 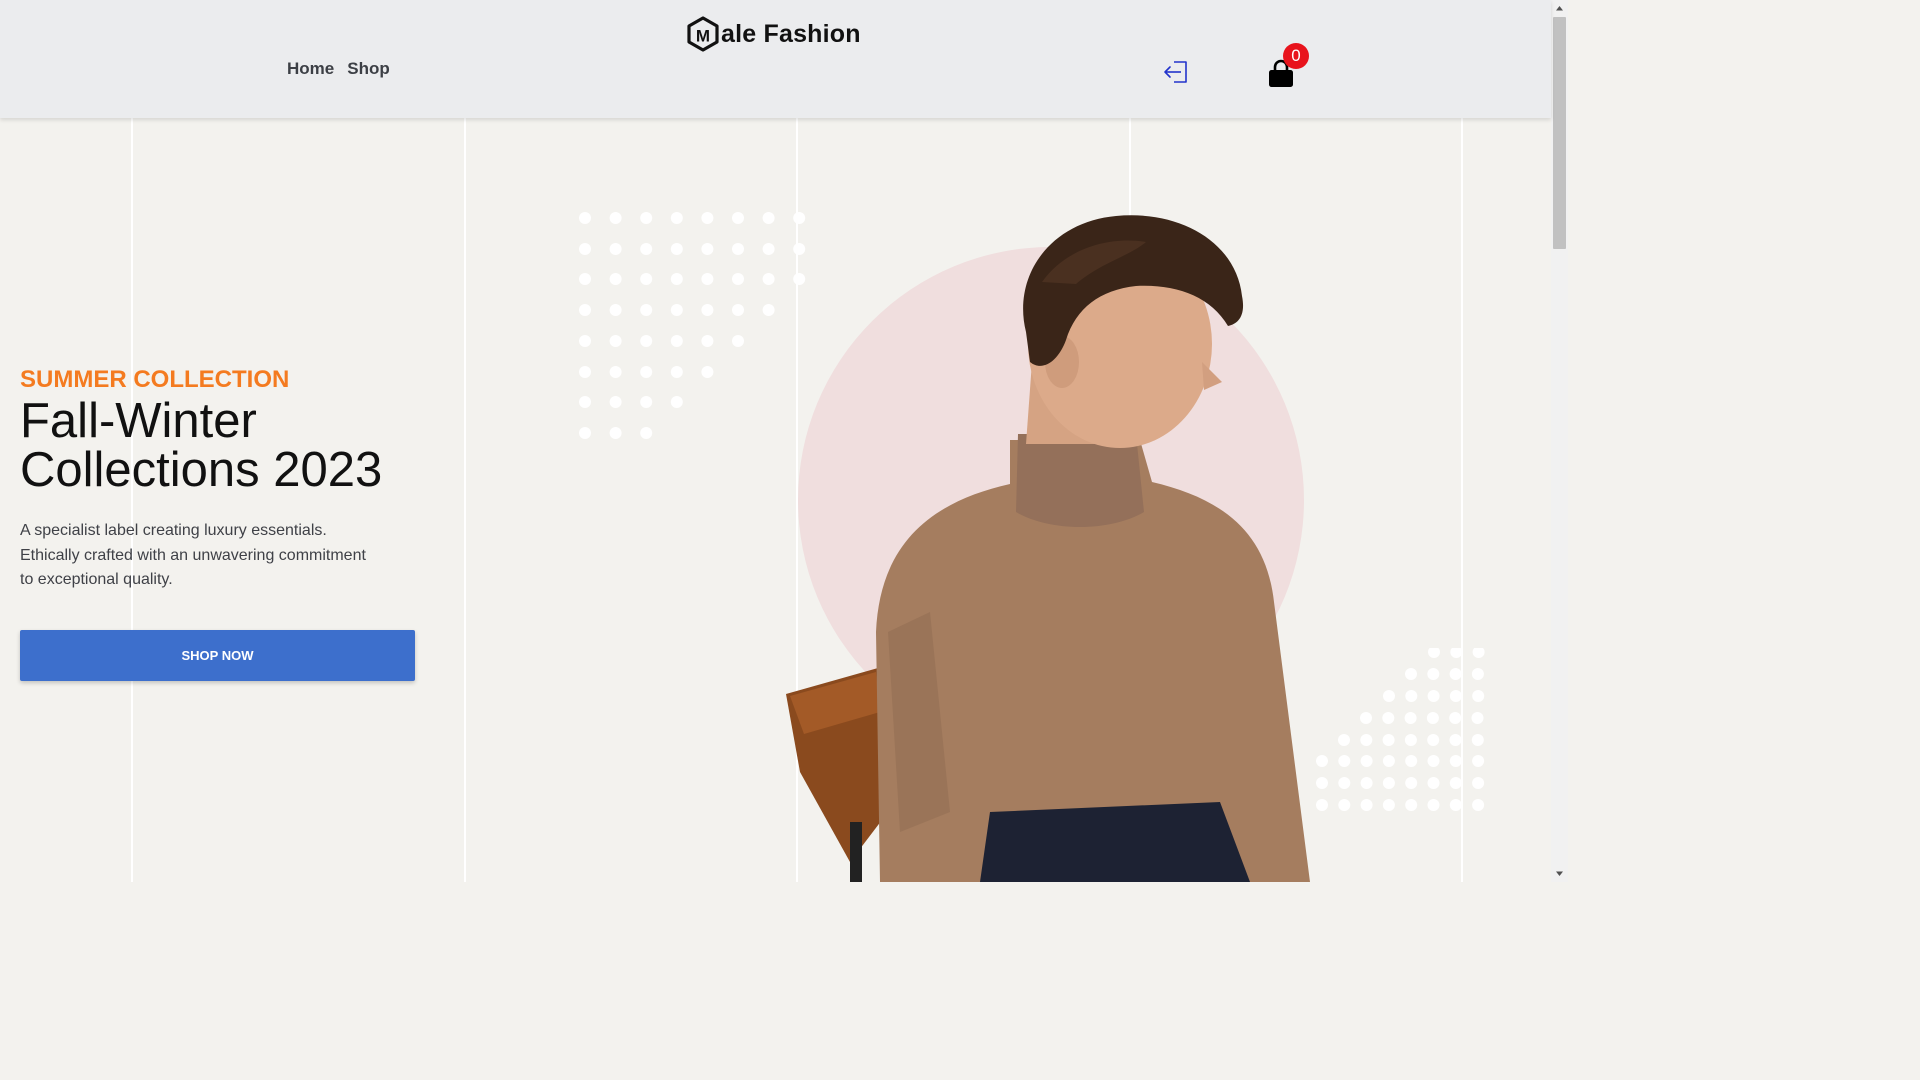 What do you see at coordinates (1559, 133) in the screenshot?
I see `scrollbar-thumb` at bounding box center [1559, 133].